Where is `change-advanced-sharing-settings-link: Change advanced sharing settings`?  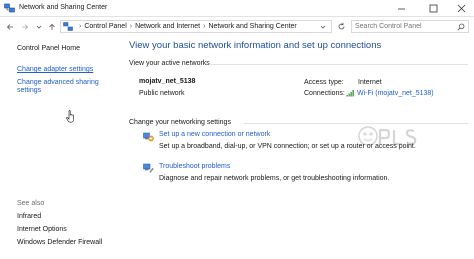 change-advanced-sharing-settings-link: Change advanced sharing settings is located at coordinates (62, 87).